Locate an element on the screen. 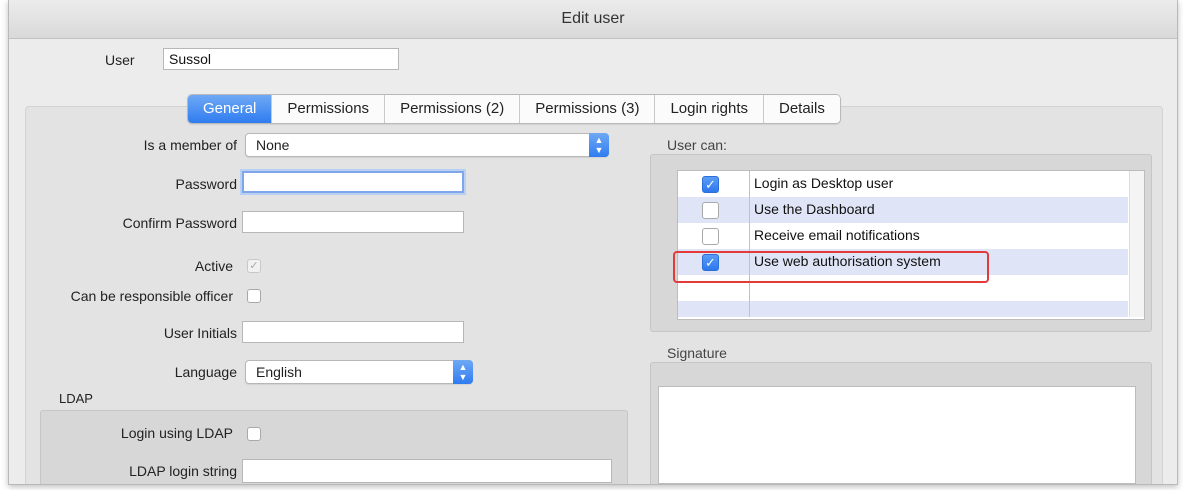 This screenshot has width=1183, height=490. tab-login-rights: Login rights is located at coordinates (709, 109).